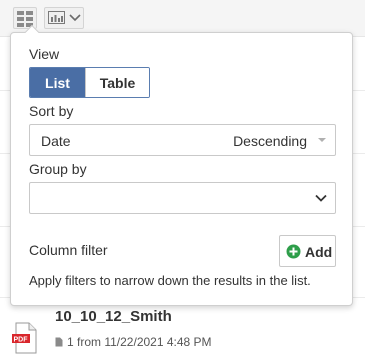  Describe the element at coordinates (51, 111) in the screenshot. I see `sort-by-label: Sort by` at that location.